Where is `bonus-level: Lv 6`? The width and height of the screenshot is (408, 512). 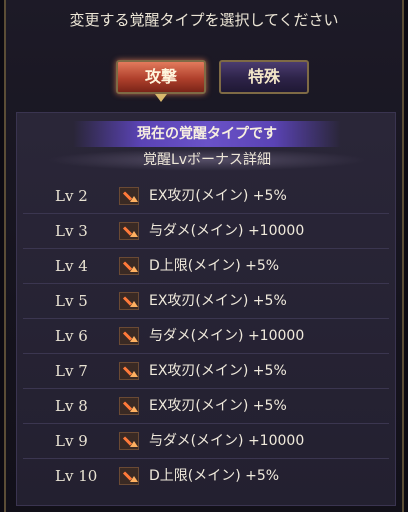
bonus-level: Lv 6 is located at coordinates (71, 336).